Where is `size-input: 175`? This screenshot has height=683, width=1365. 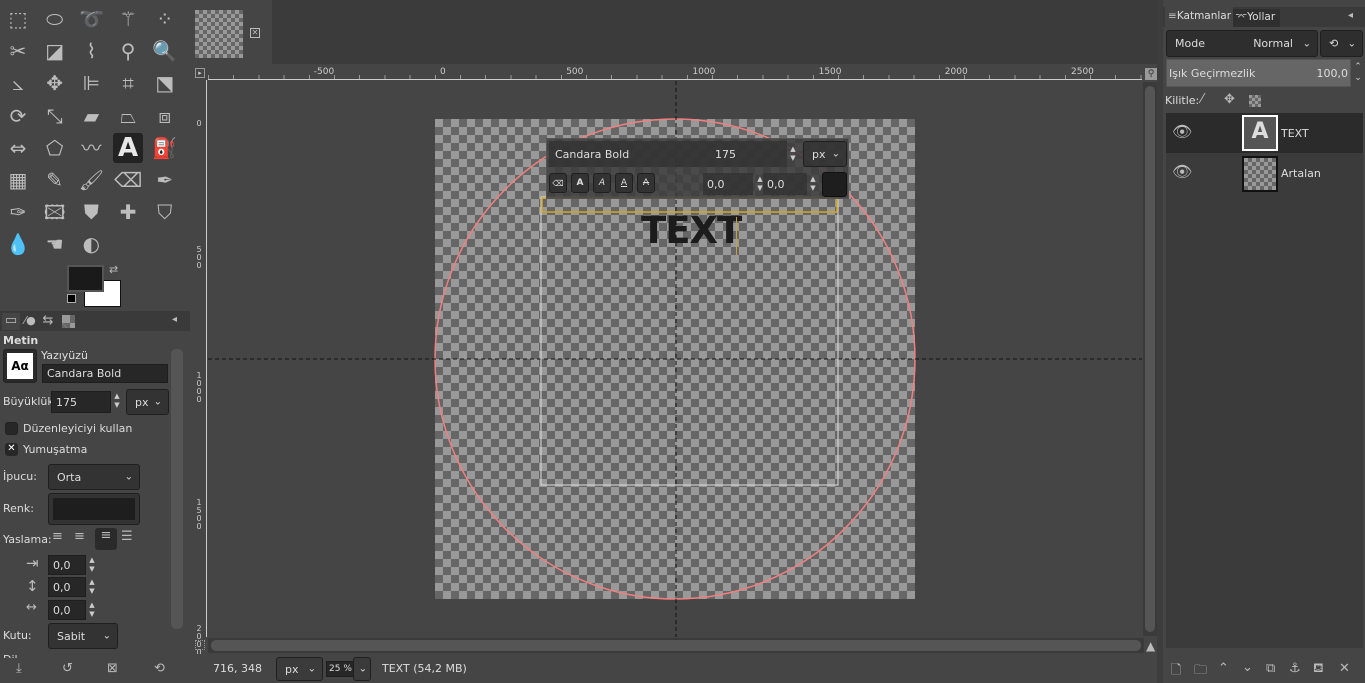
size-input: 175 is located at coordinates (81, 402).